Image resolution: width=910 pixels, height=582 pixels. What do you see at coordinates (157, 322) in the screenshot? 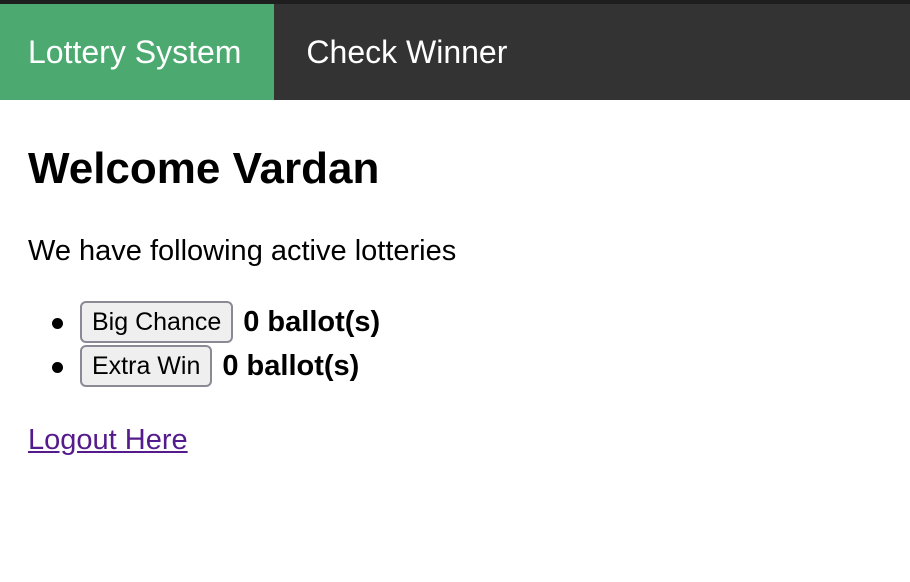
I see `lottery-button-big-chance: Big Chance` at bounding box center [157, 322].